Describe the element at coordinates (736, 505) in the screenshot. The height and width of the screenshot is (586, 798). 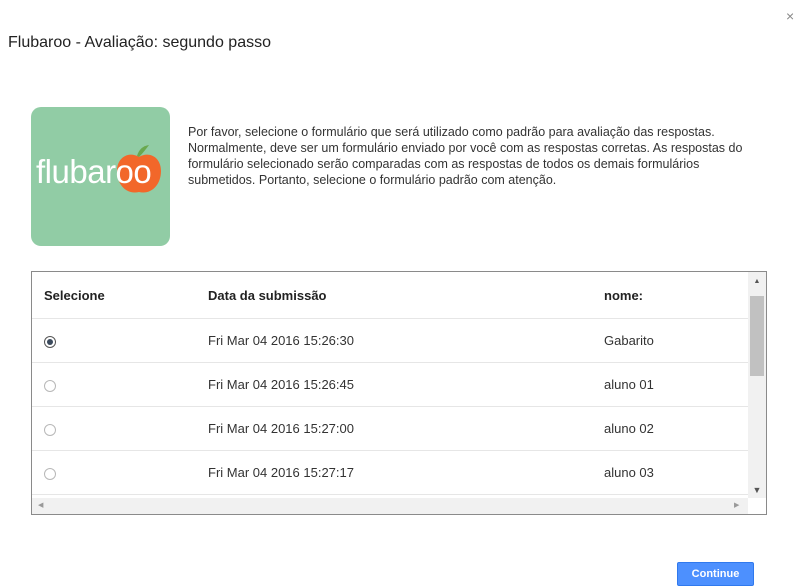
I see `scroll-right-arrow-icon: ▶` at that location.